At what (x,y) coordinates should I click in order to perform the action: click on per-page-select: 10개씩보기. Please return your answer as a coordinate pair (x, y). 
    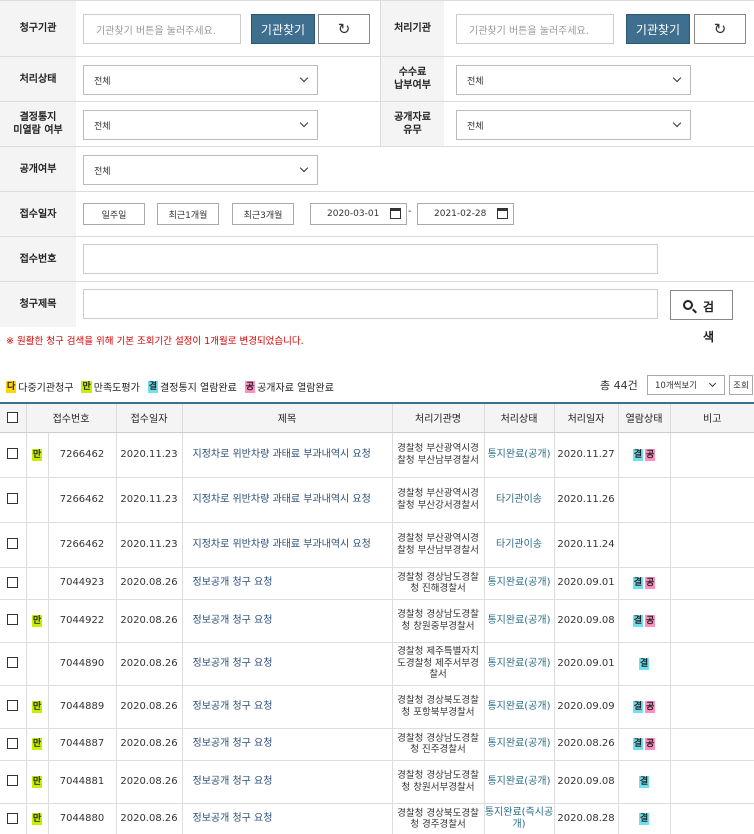
    Looking at the image, I should click on (686, 385).